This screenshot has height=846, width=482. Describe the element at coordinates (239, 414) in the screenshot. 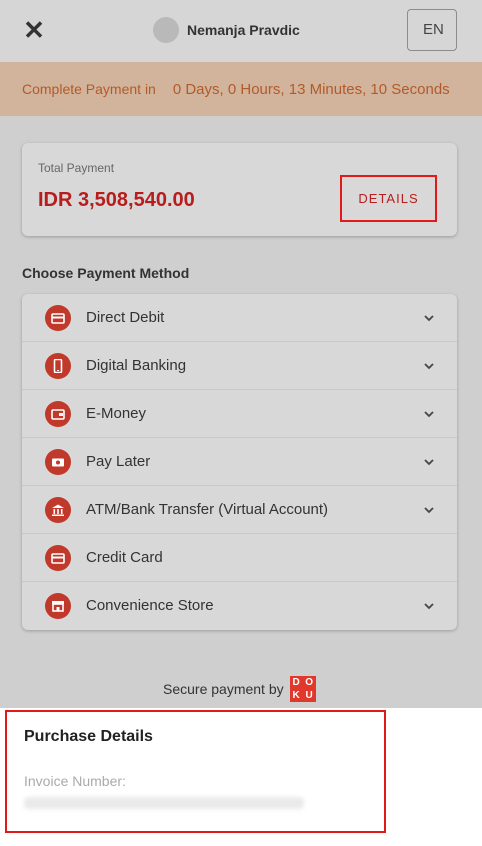

I see `payment-method-e-money: E-Money` at that location.